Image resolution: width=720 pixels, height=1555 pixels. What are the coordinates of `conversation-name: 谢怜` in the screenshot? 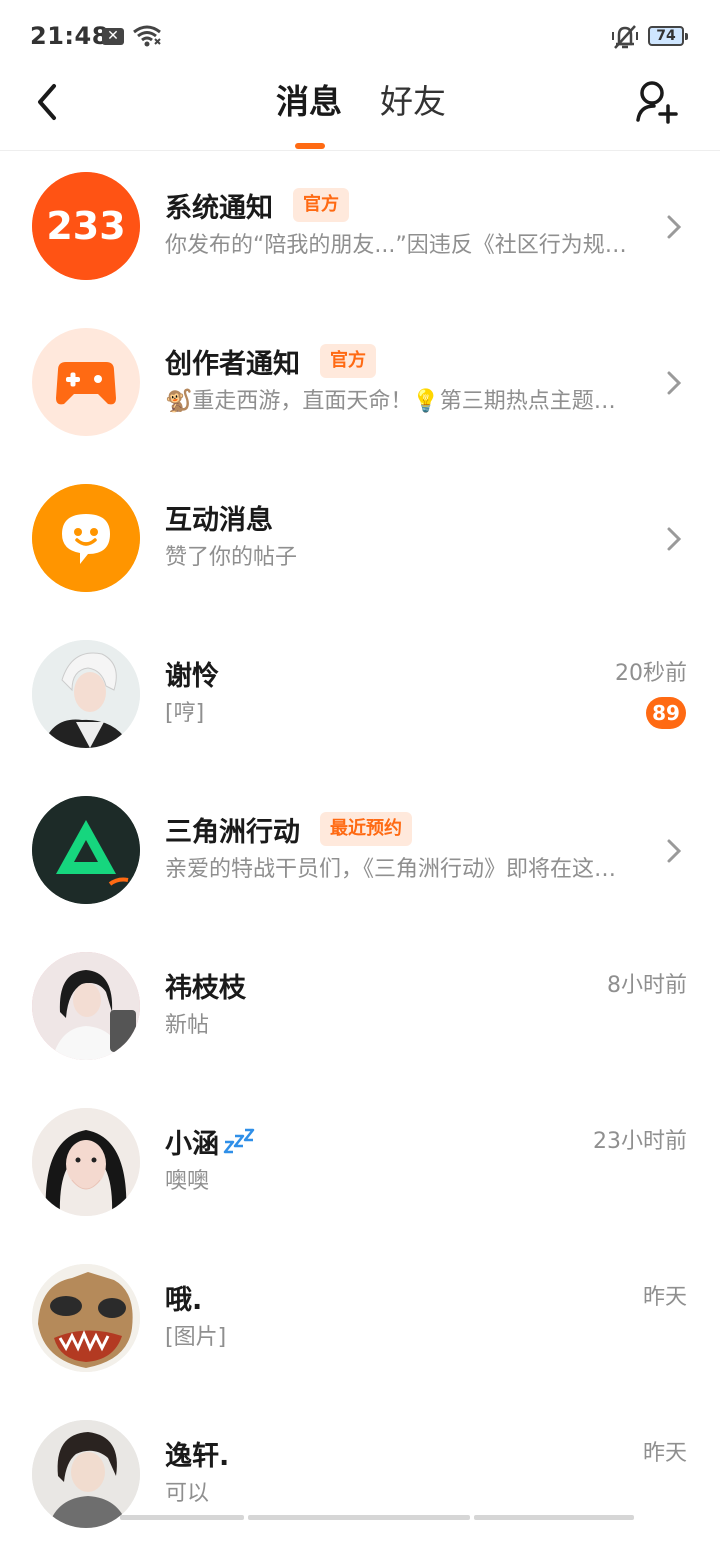 It's located at (192, 676).